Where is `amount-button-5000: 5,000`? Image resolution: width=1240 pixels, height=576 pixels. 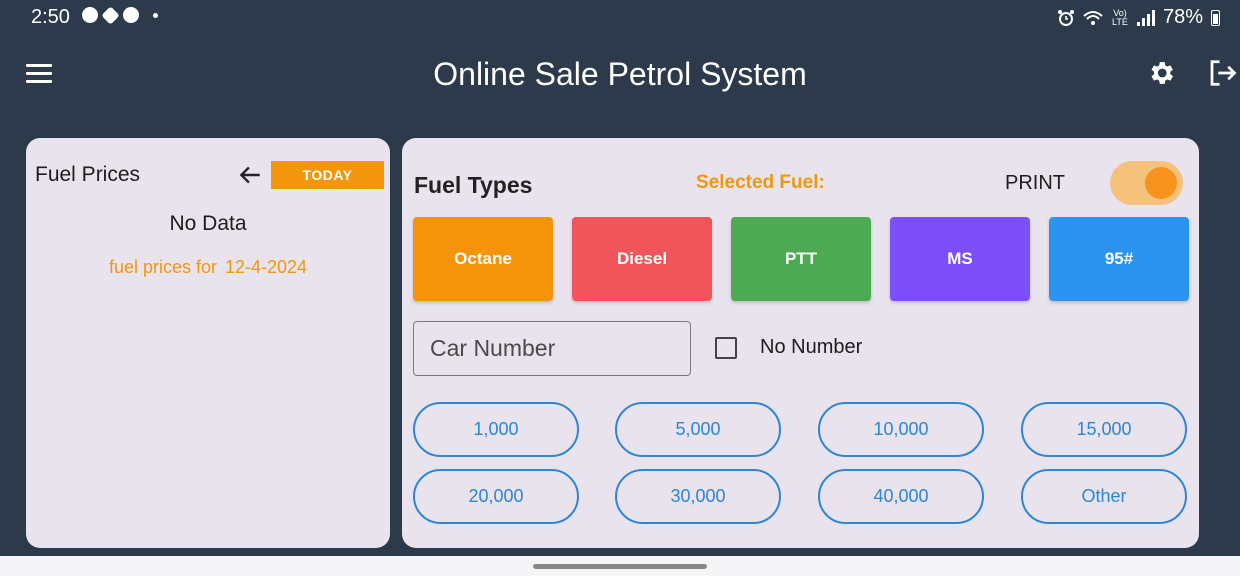
amount-button-5000: 5,000 is located at coordinates (698, 429).